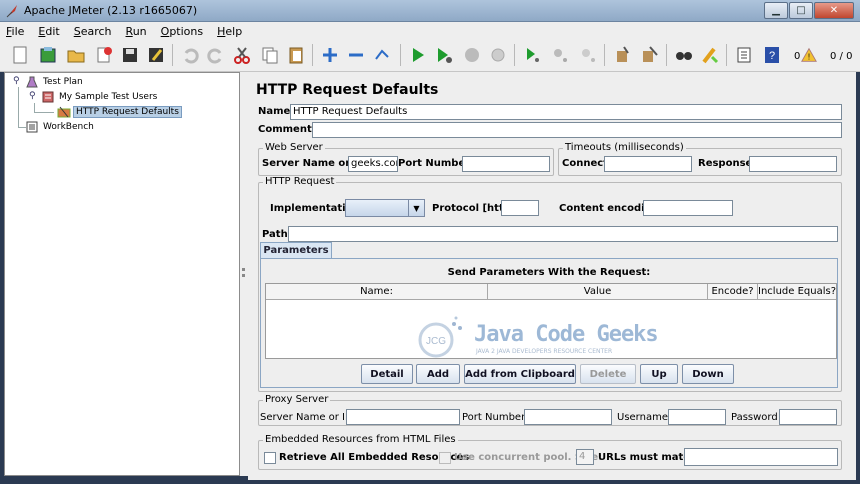  I want to click on new-icon, so click(20, 55).